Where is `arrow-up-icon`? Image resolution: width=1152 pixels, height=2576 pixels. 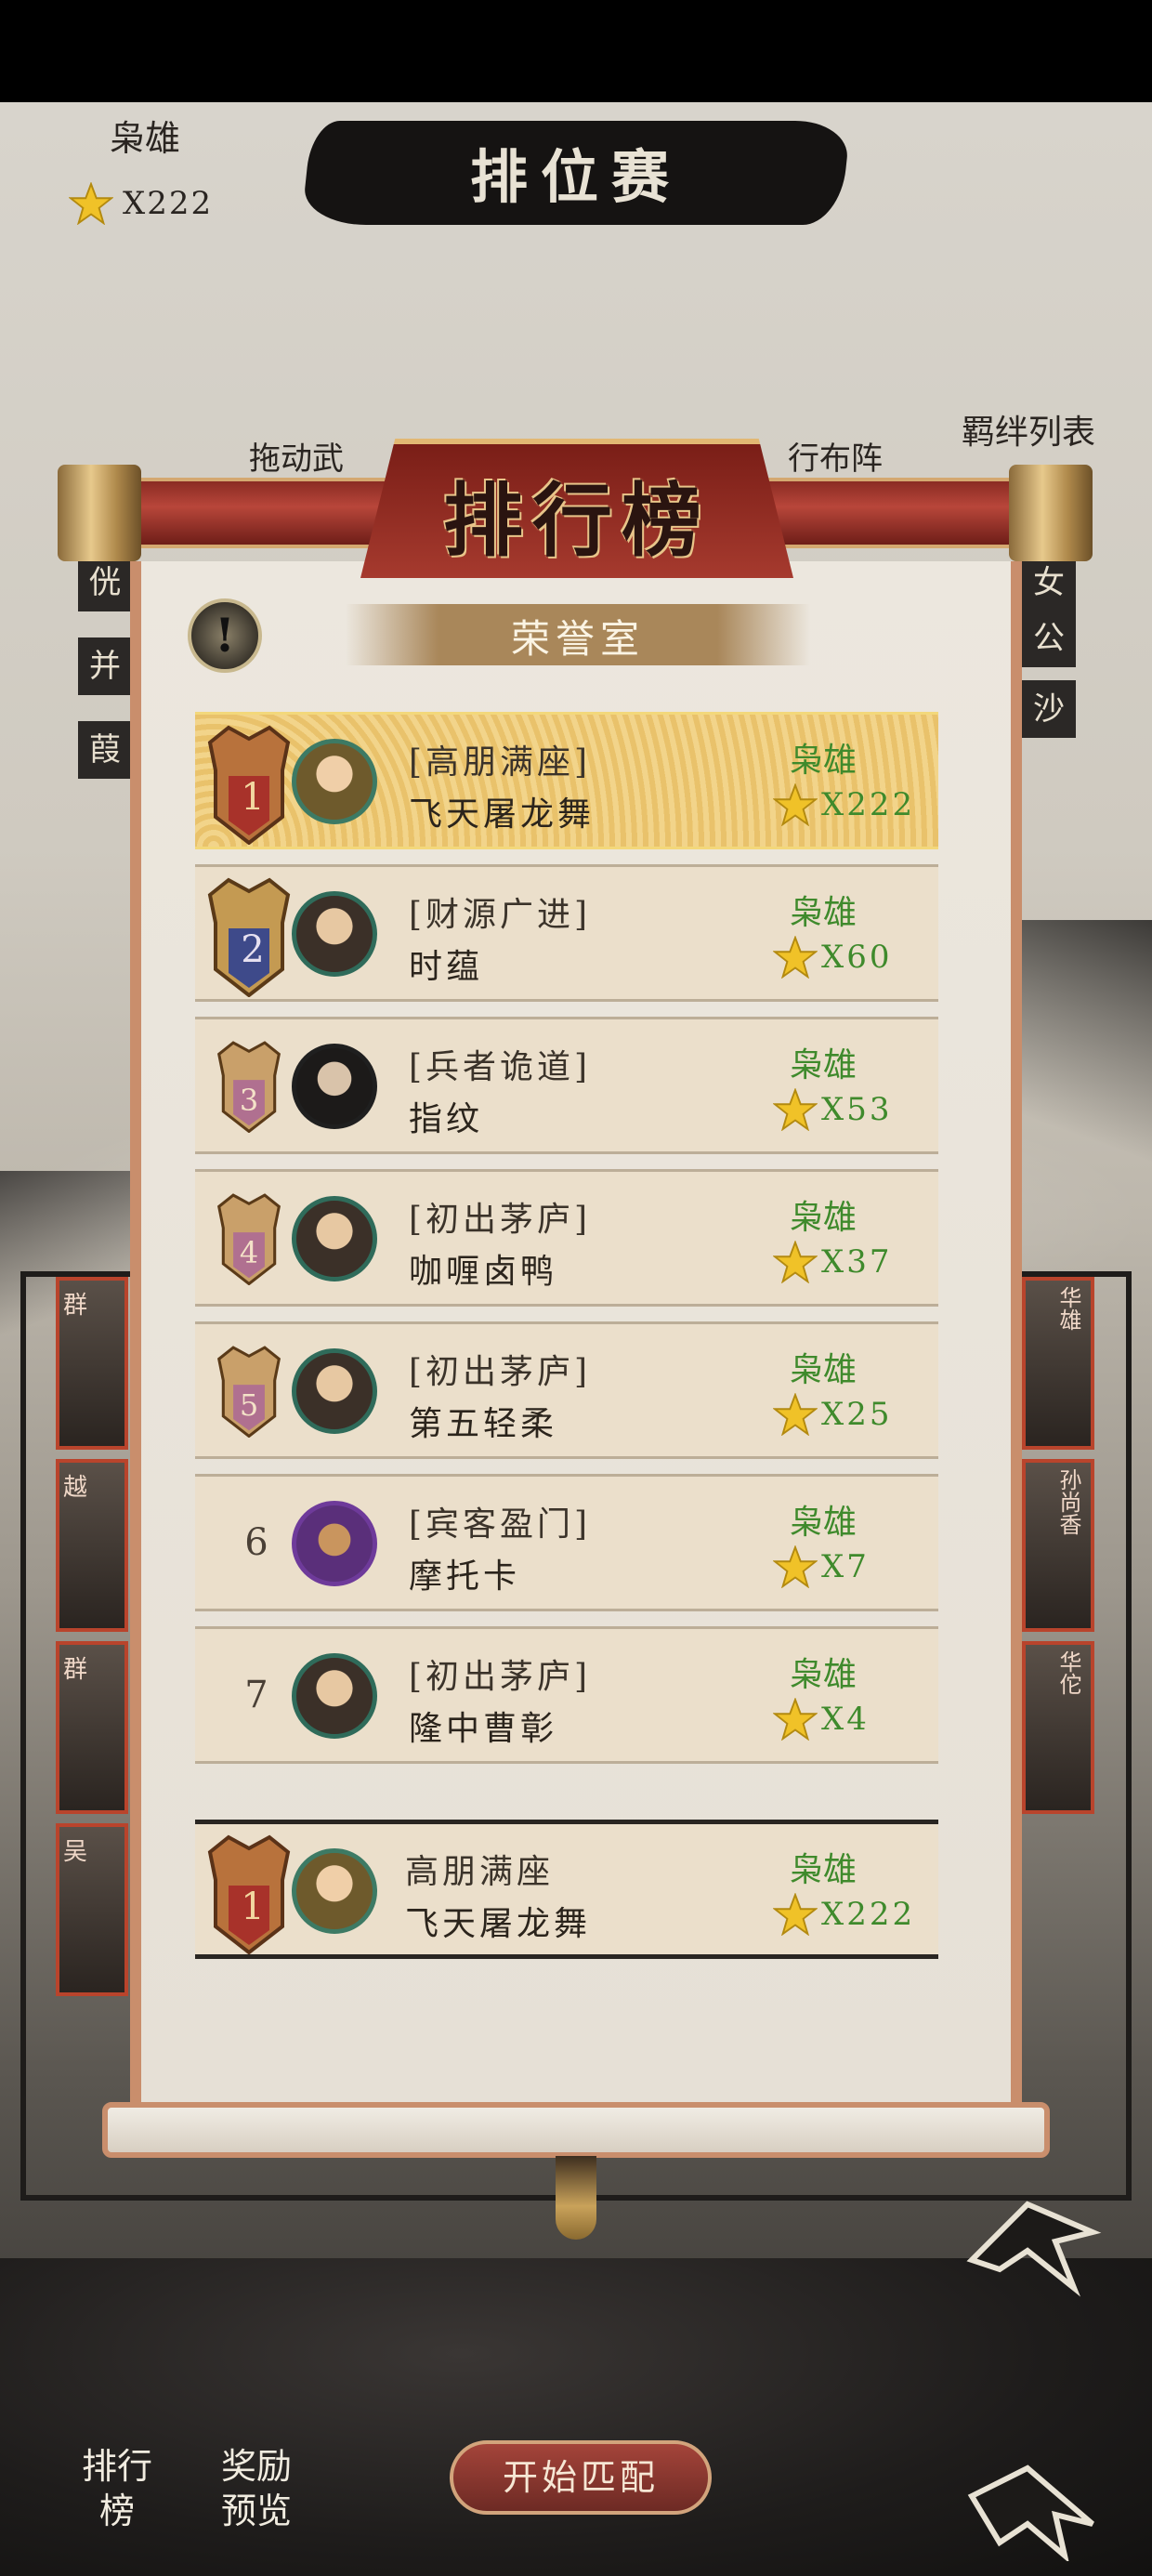
arrow-up-icon is located at coordinates (1032, 2246).